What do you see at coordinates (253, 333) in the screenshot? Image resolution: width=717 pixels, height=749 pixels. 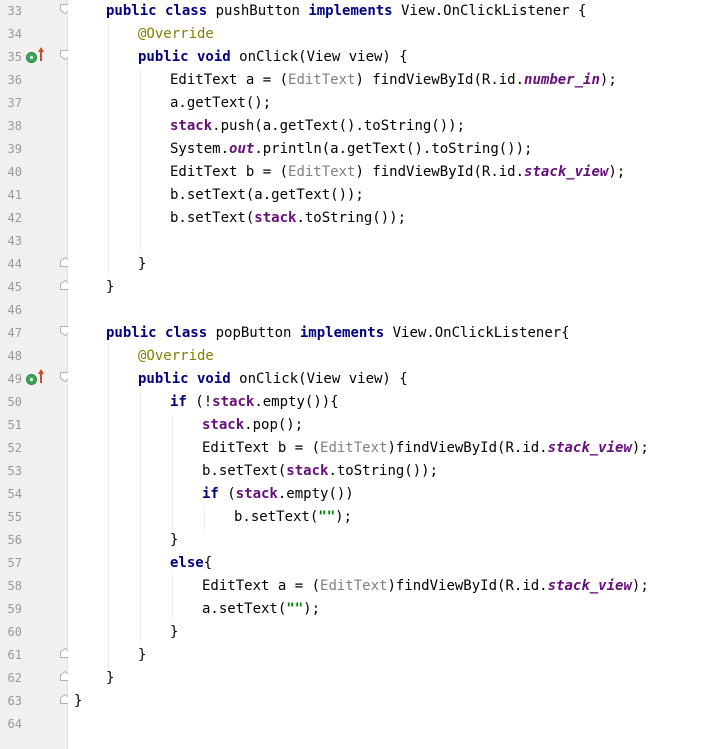 I see `code-text: popButton` at bounding box center [253, 333].